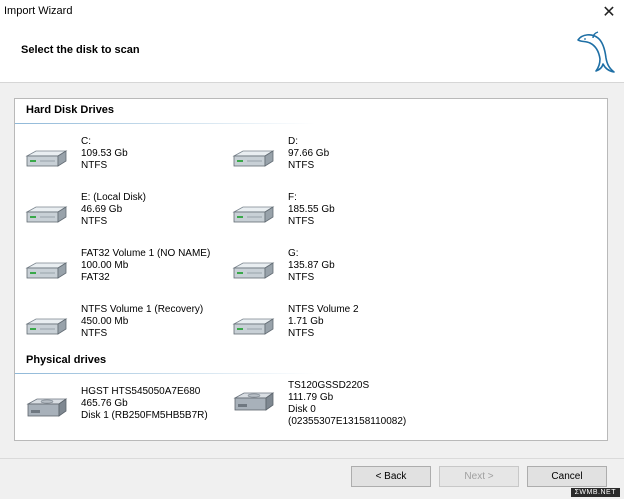  What do you see at coordinates (312, 53) in the screenshot?
I see `wizard-header: Select the disk to scan` at bounding box center [312, 53].